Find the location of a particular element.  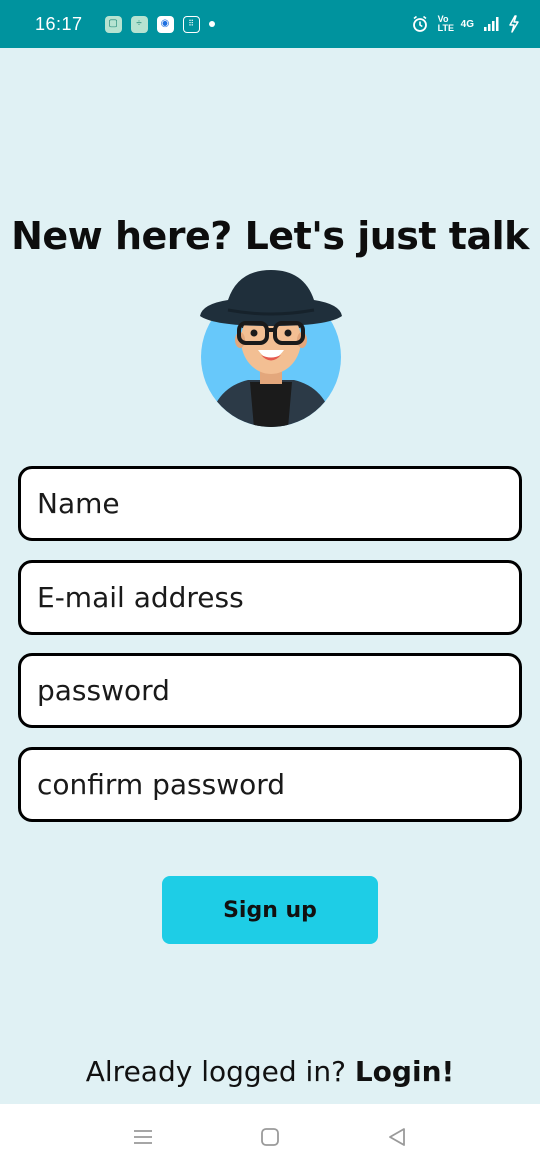

charging-bolt-icon is located at coordinates (514, 24).